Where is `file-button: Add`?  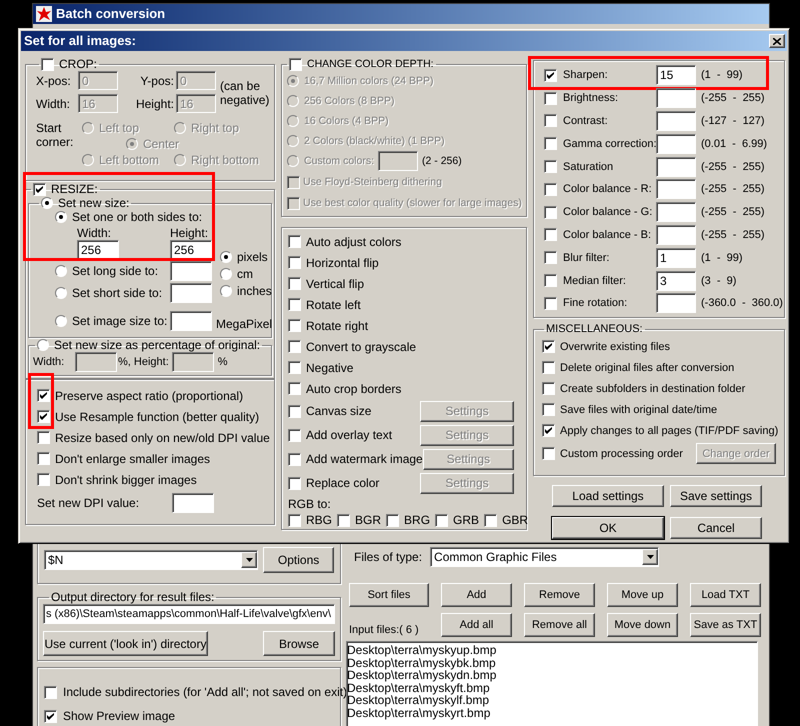 file-button: Add is located at coordinates (476, 595).